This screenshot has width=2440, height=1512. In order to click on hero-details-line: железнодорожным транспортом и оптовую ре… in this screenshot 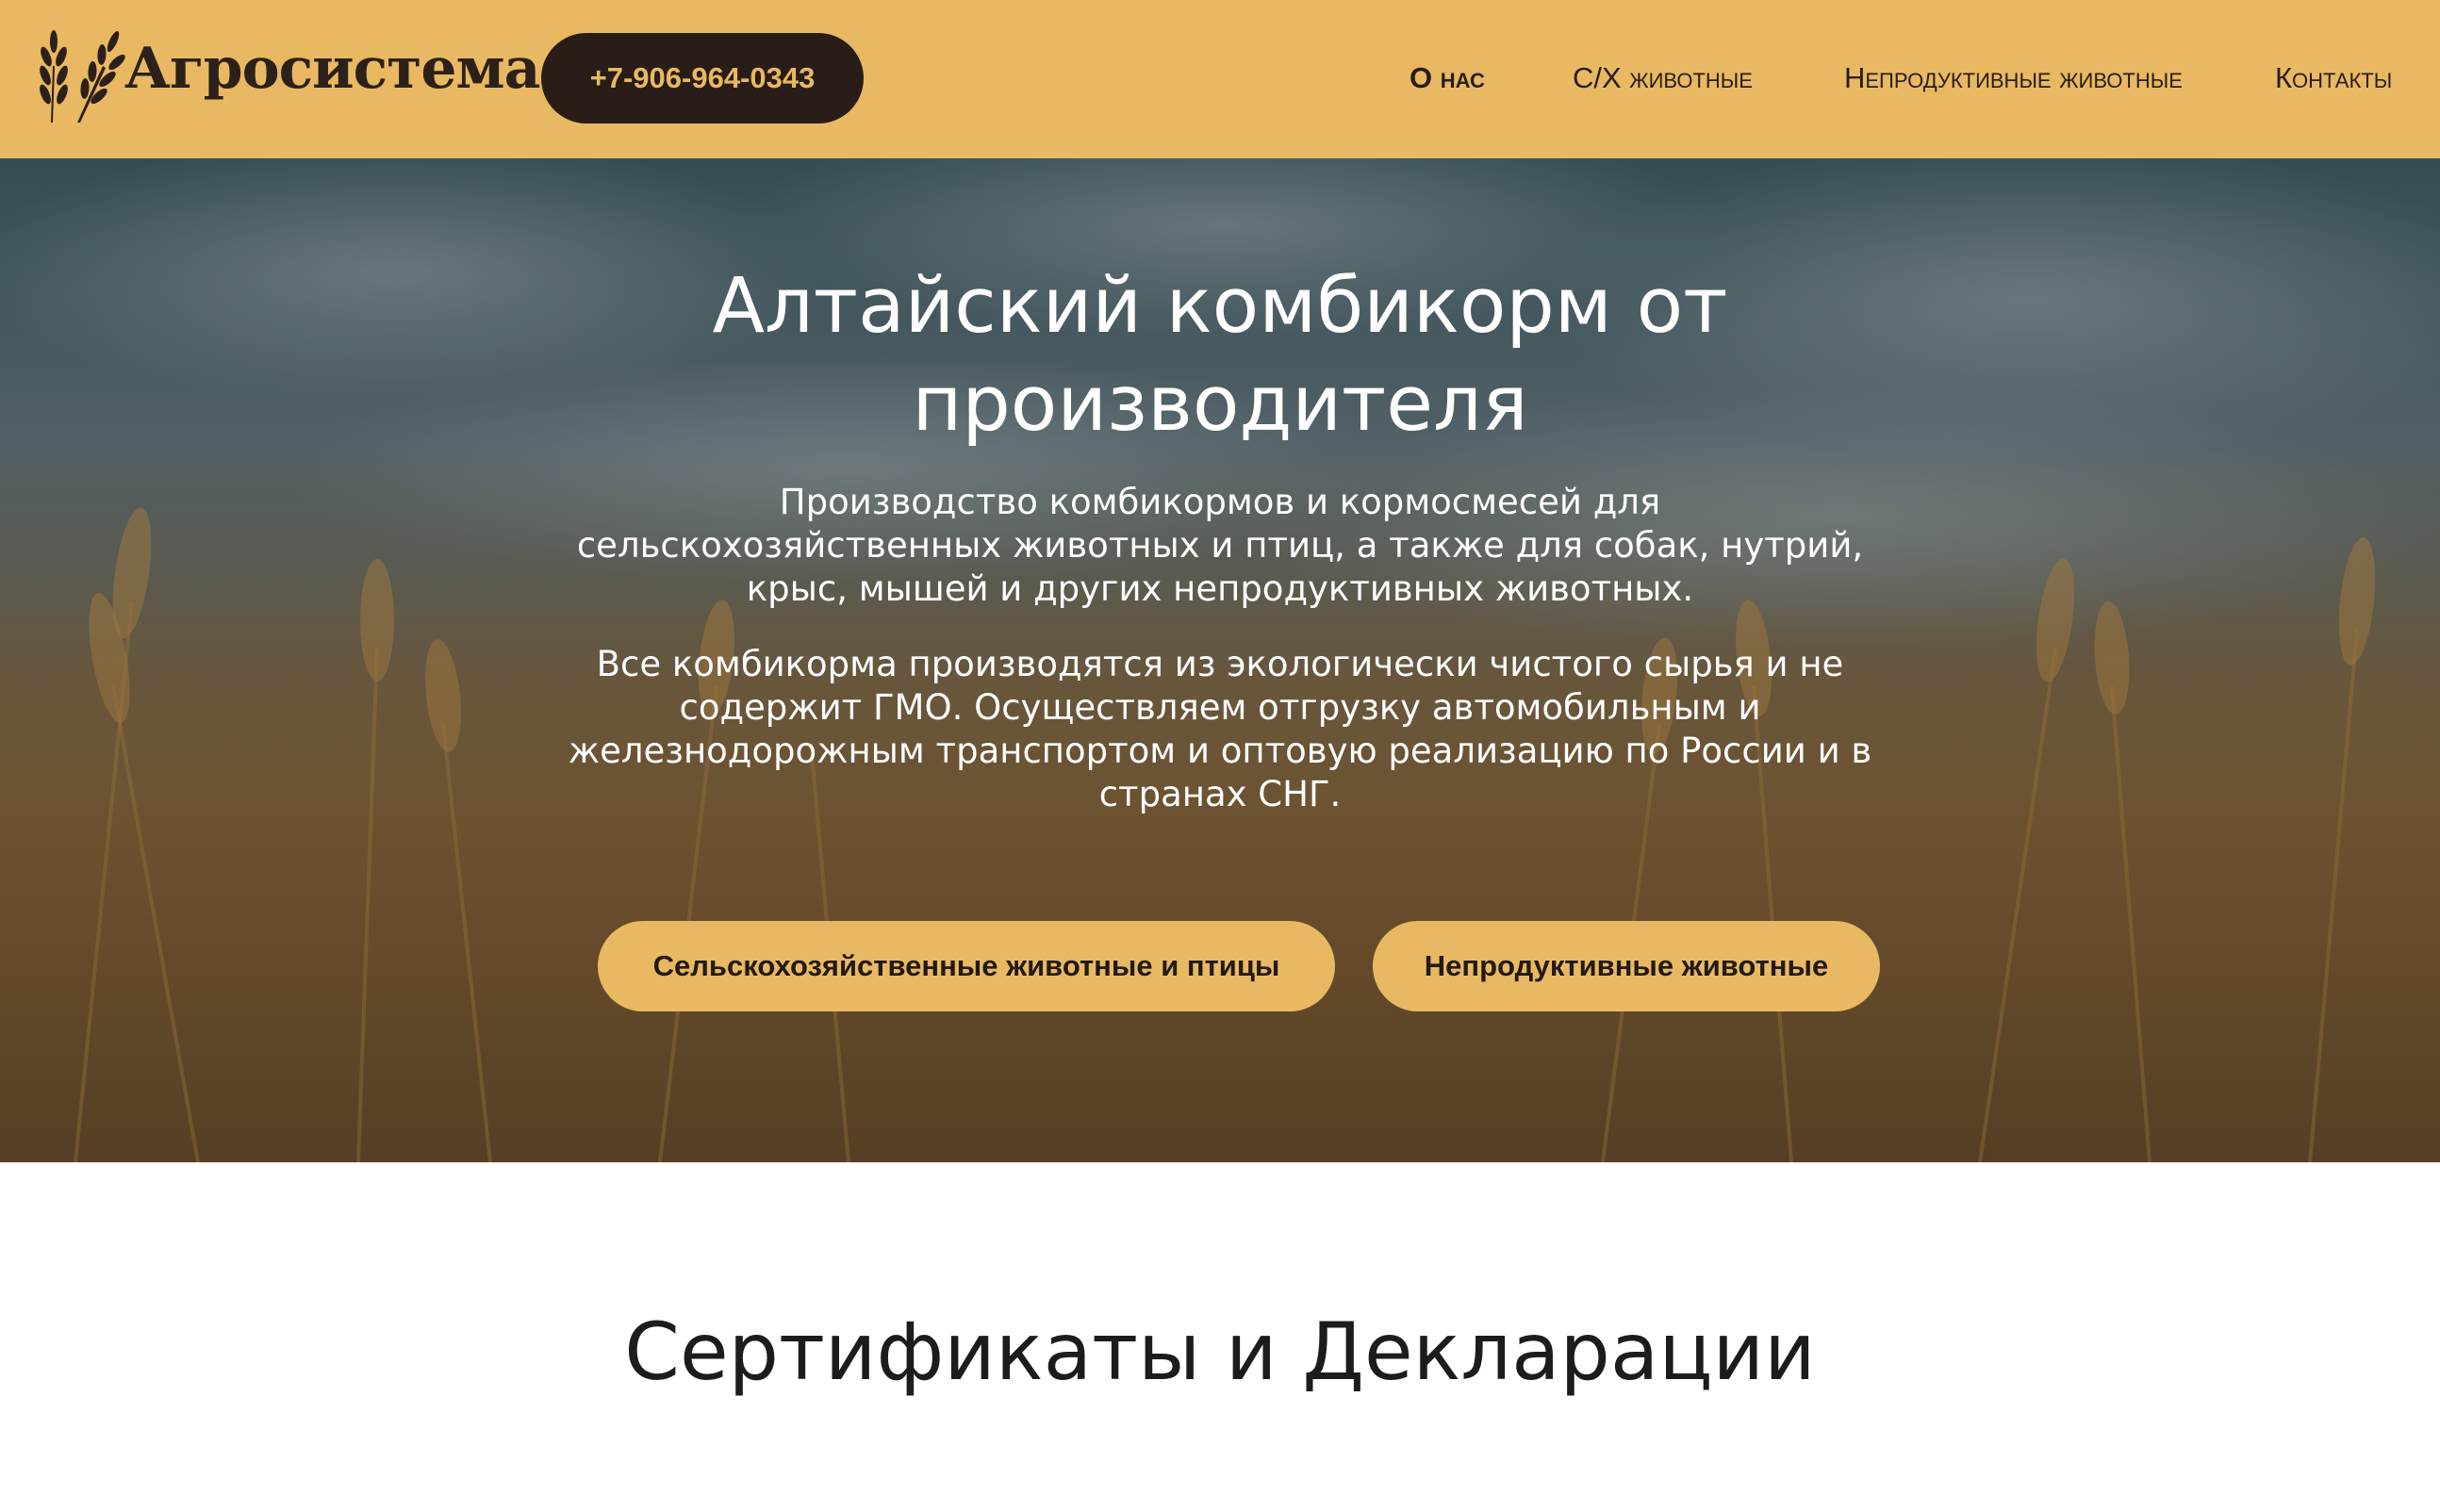, I will do `click(1220, 751)`.